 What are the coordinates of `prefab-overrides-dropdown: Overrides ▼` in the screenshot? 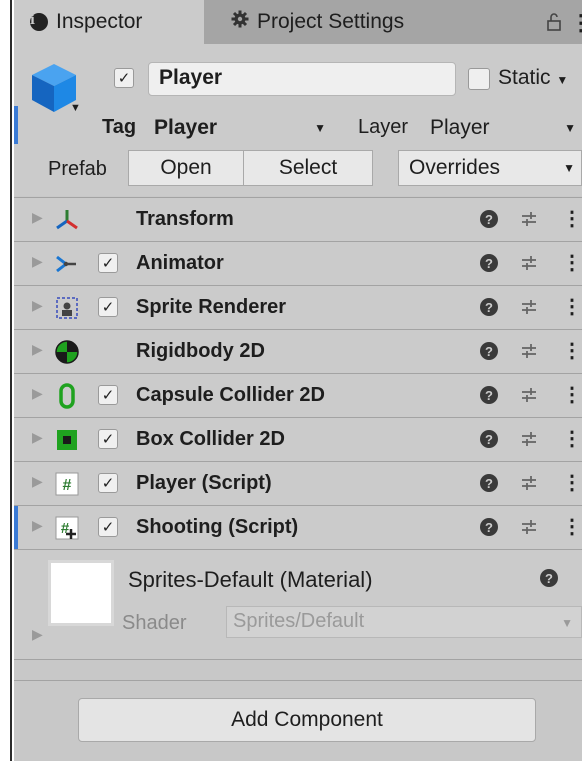 It's located at (490, 168).